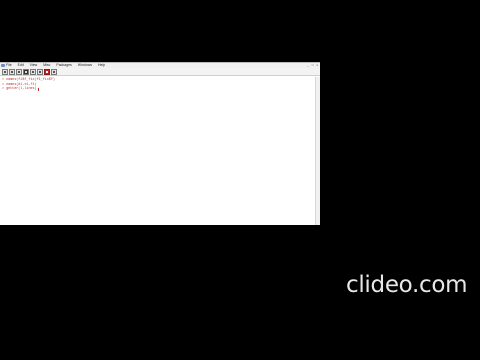 This screenshot has width=480, height=360. What do you see at coordinates (19, 89) in the screenshot?
I see `console-line: > getter(l,lines)` at bounding box center [19, 89].